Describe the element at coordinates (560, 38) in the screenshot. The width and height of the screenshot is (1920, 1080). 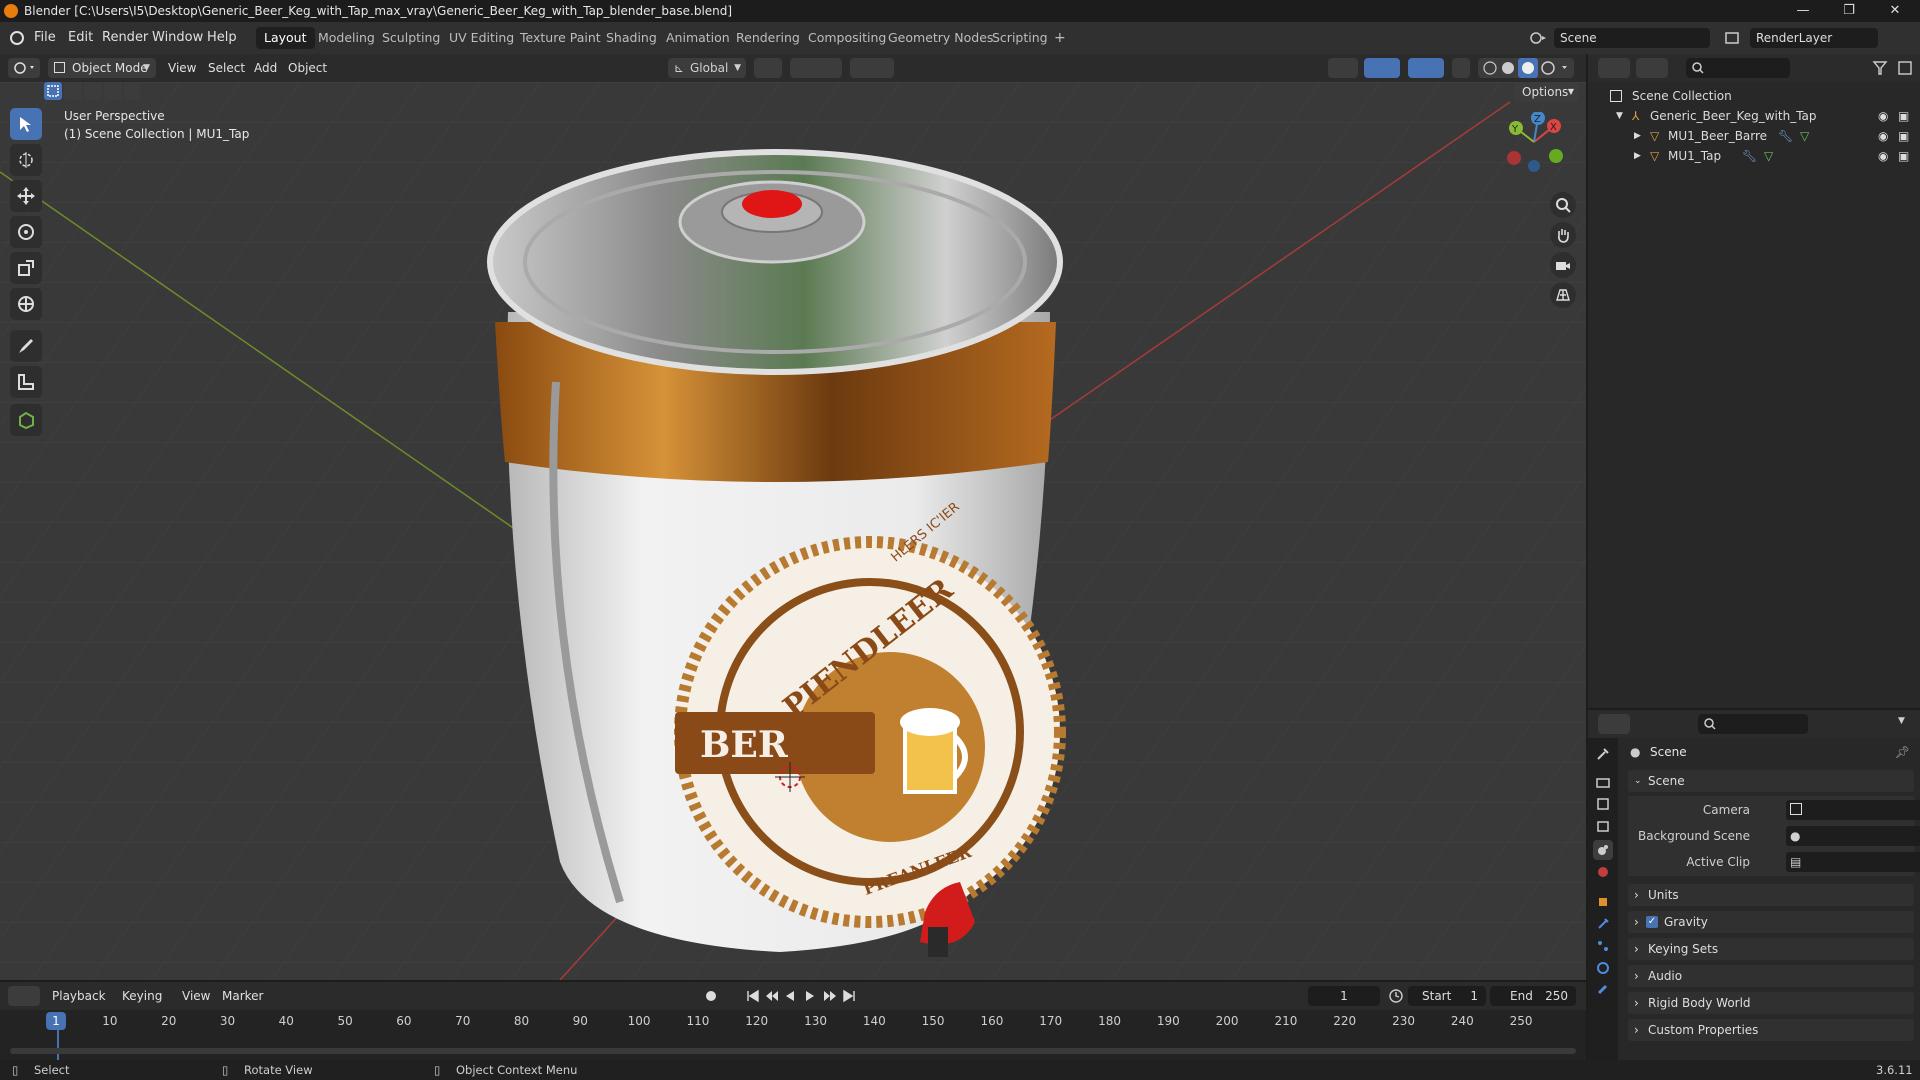
I see `tab-texture-paint: Texture Paint` at that location.